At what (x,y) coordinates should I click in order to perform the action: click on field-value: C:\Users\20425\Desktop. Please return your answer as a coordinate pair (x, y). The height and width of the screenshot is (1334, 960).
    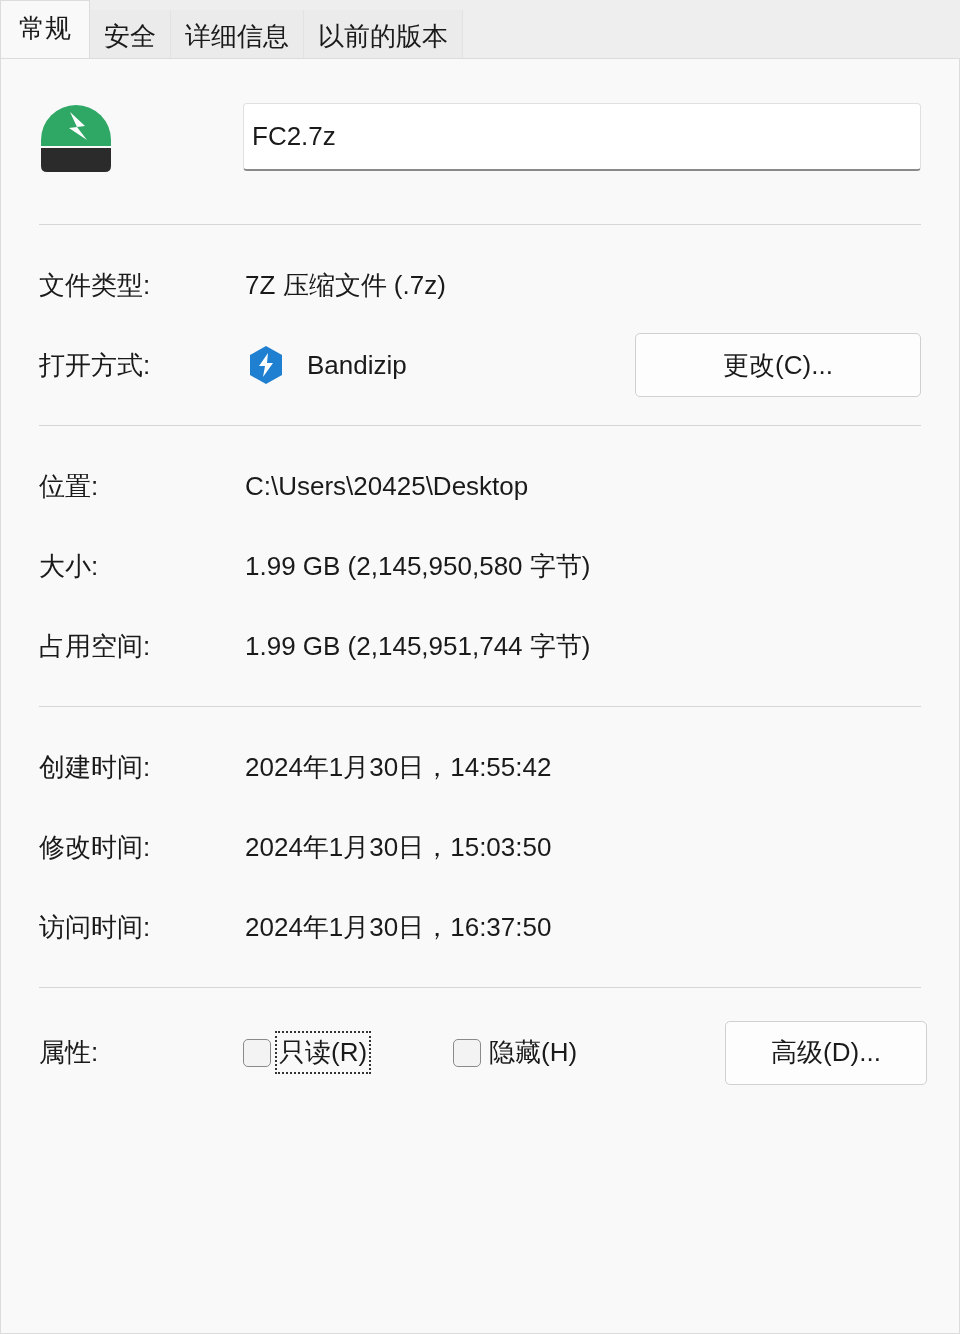
    Looking at the image, I should click on (387, 486).